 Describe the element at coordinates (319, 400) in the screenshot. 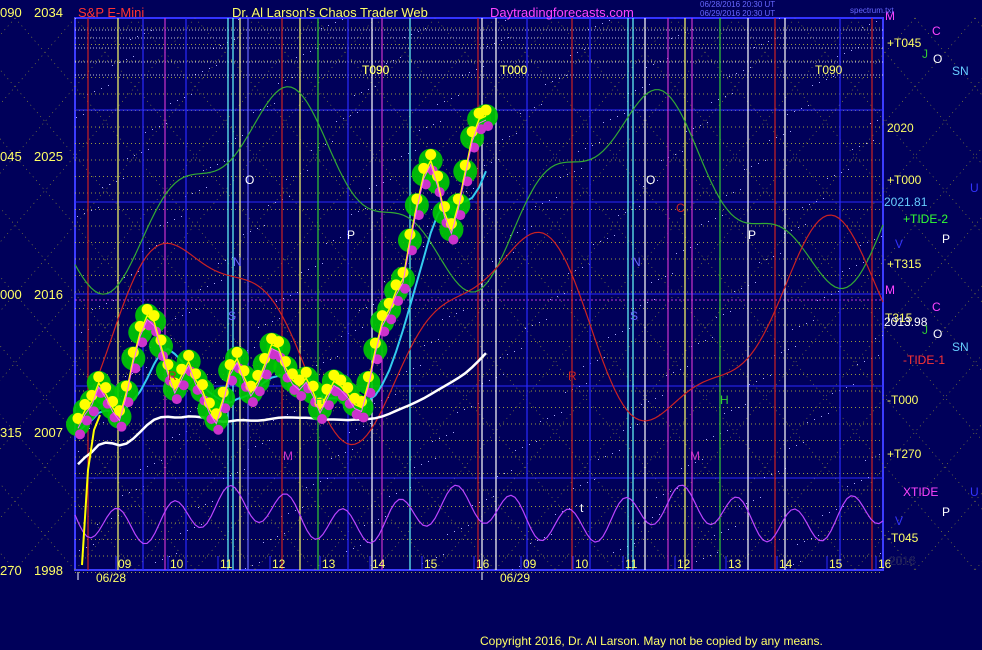

I see `chart-planet-letter: H` at that location.